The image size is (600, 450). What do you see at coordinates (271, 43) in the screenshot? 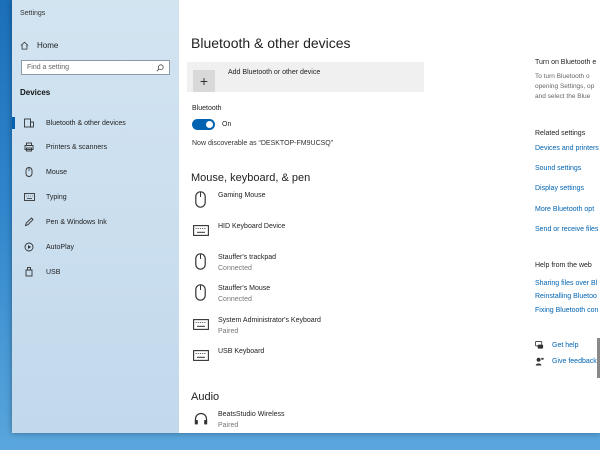
I see `page-title: Bluetooth & other devices` at bounding box center [271, 43].